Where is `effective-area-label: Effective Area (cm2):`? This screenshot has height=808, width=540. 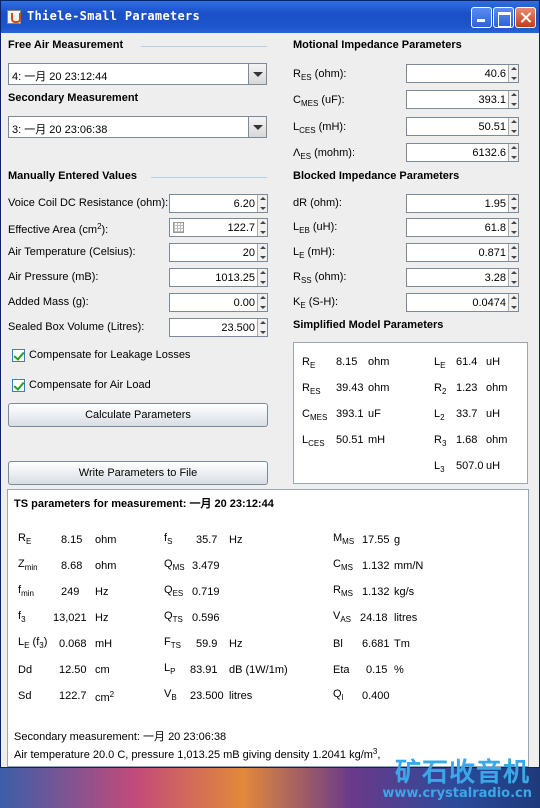
effective-area-label: Effective Area (cm2): is located at coordinates (58, 229).